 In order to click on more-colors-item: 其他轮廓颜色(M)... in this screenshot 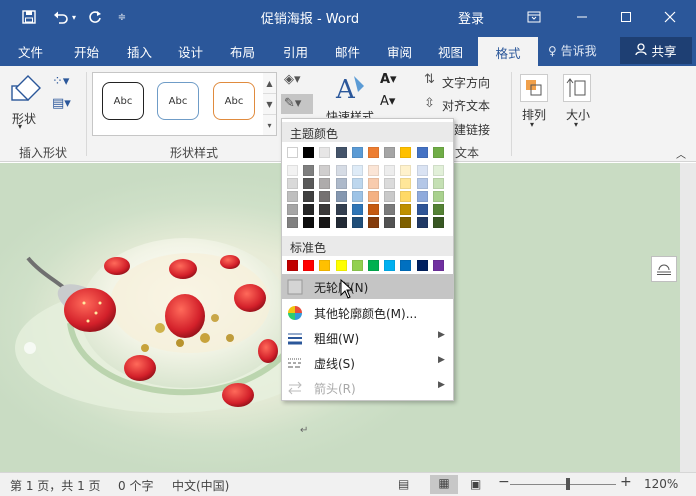, I will do `click(367, 312)`.